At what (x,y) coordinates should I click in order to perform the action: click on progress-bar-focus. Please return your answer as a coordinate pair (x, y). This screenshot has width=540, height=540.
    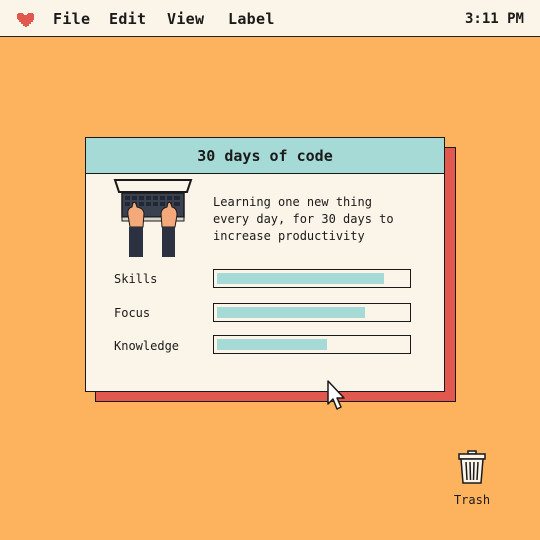
    Looking at the image, I should click on (312, 312).